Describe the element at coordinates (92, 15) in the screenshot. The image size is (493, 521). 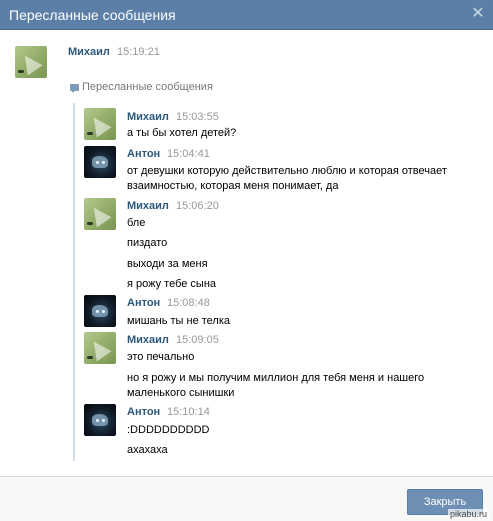
I see `dialog-title: Пересланные сообщения` at that location.